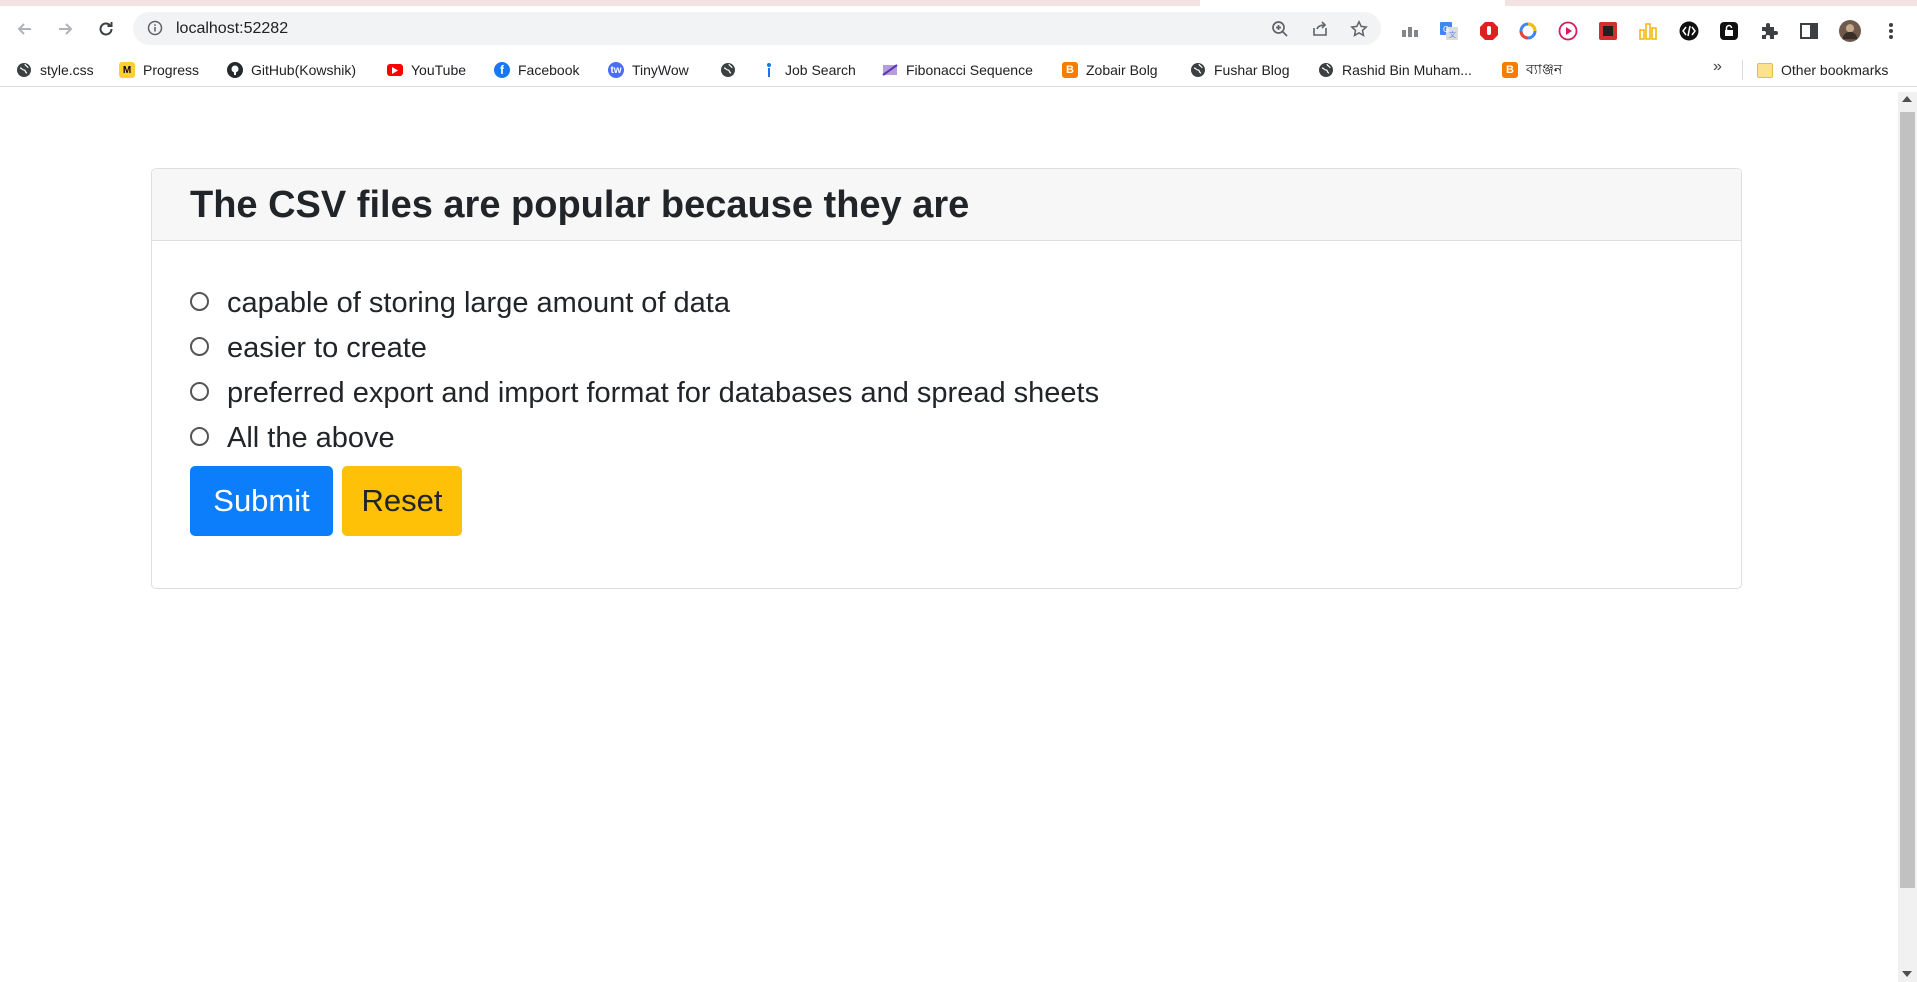 This screenshot has height=982, width=1917. What do you see at coordinates (106, 29) in the screenshot?
I see `reload-icon` at bounding box center [106, 29].